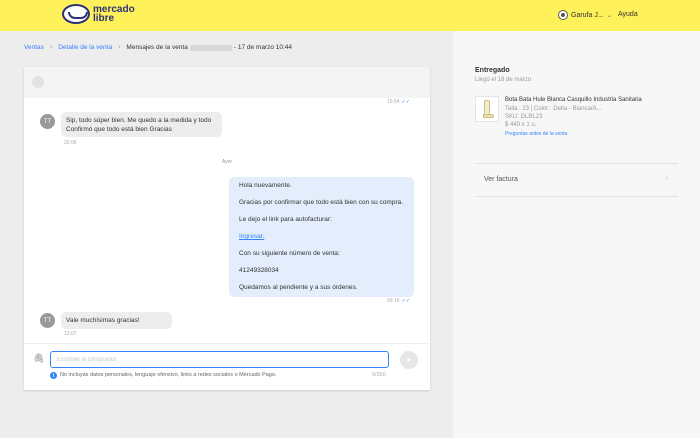  Describe the element at coordinates (350, 15) in the screenshot. I see `top-bar: mercado libre Garufa J... ⌄ Ayuda` at that location.